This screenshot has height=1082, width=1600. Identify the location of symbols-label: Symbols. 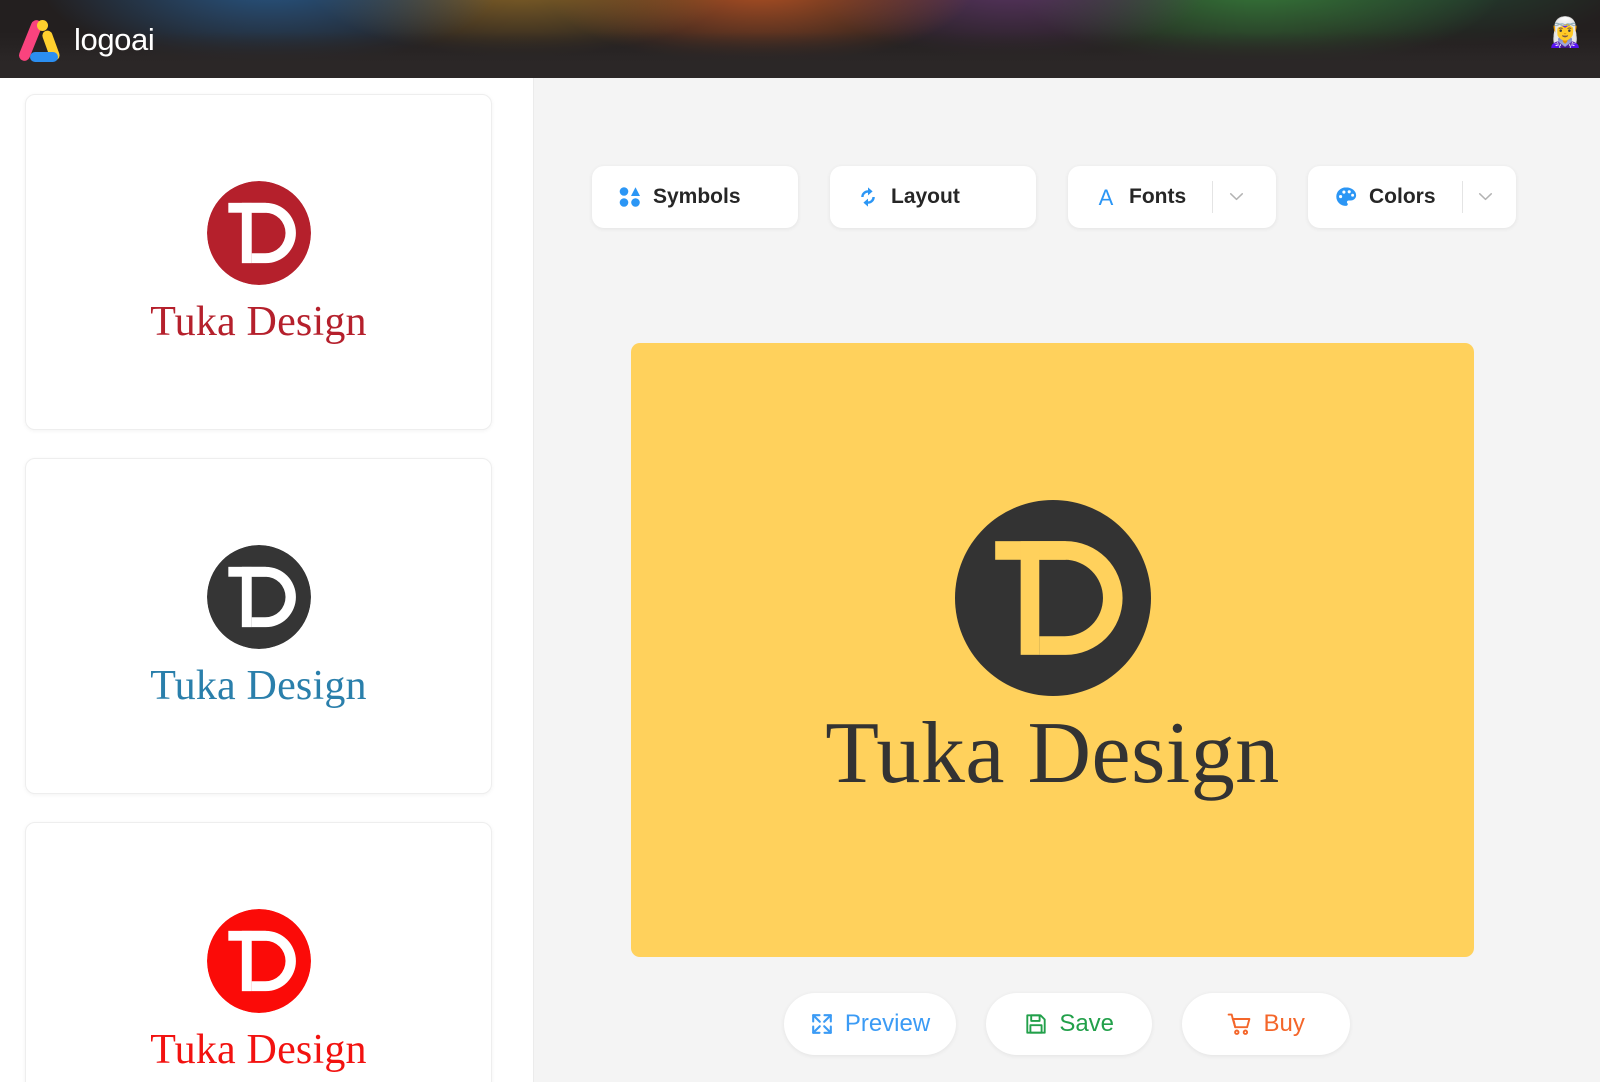
(697, 196).